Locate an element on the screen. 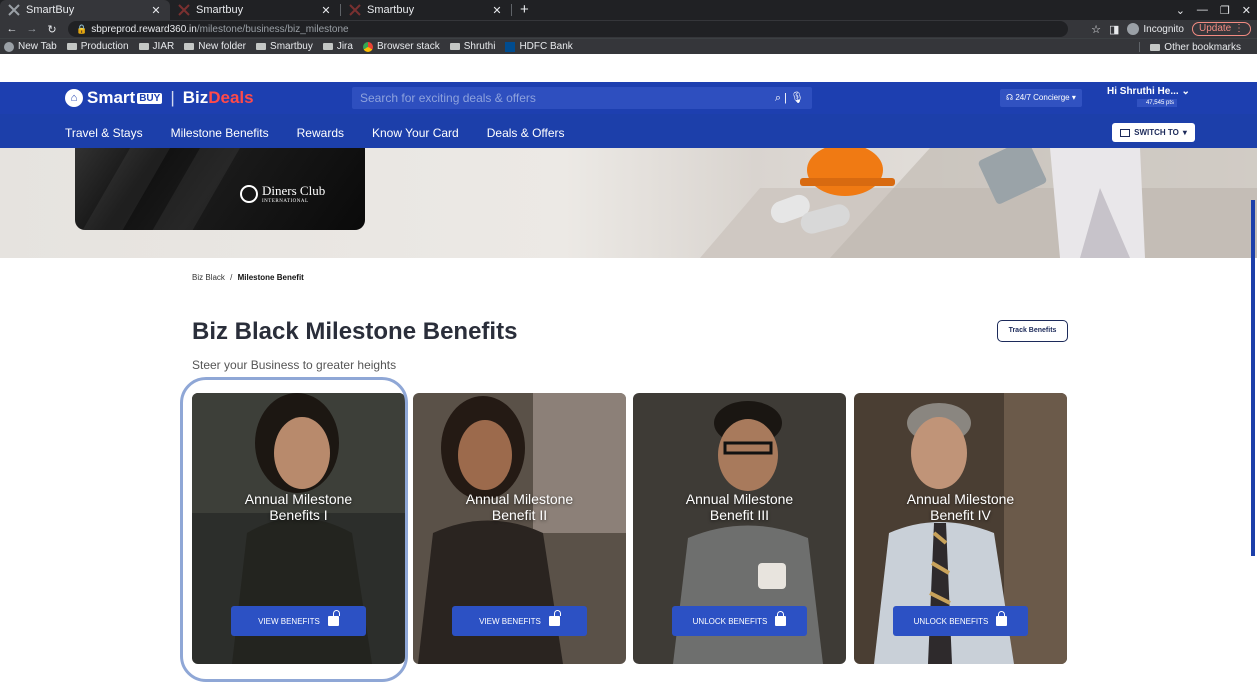 This screenshot has width=1257, height=682. nav-know-your-card: Know Your Card is located at coordinates (415, 133).